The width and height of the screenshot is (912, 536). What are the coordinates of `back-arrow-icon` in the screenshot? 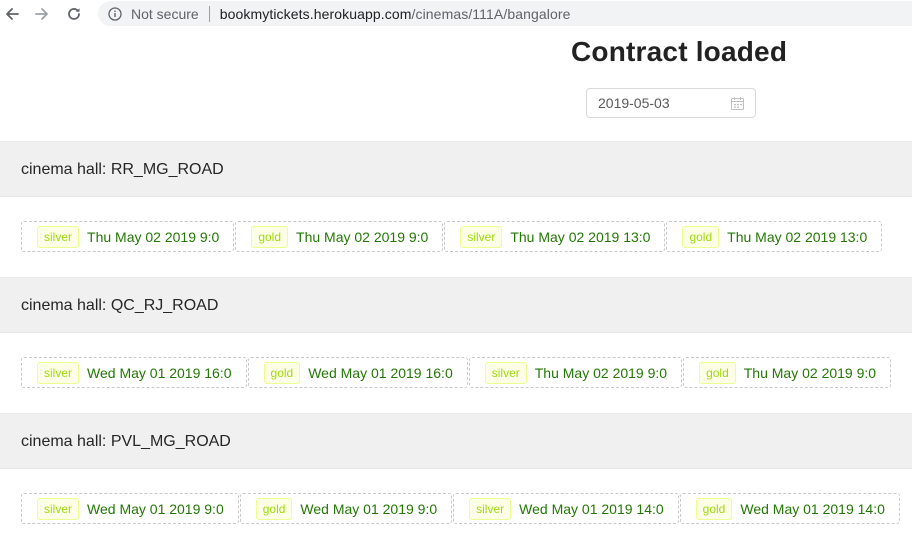 It's located at (12, 14).